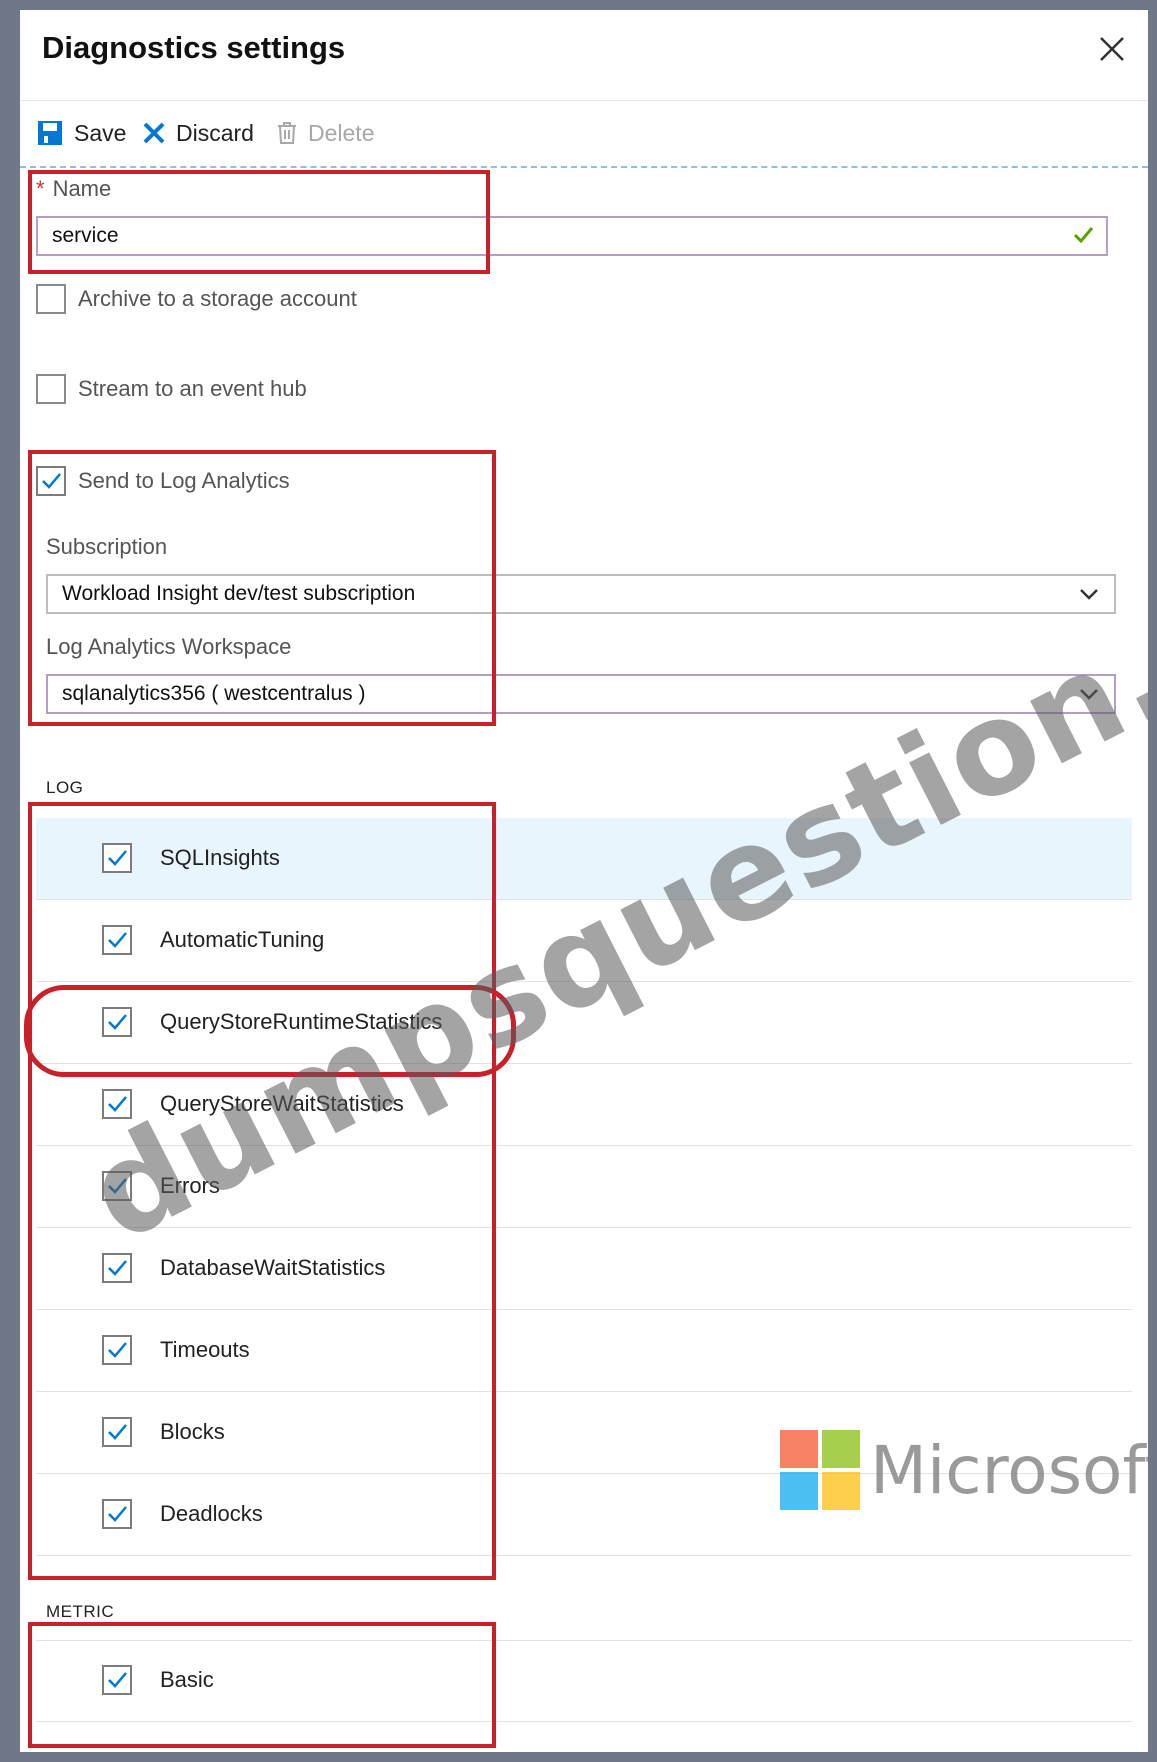  Describe the element at coordinates (572, 236) in the screenshot. I see `name-input: service` at that location.